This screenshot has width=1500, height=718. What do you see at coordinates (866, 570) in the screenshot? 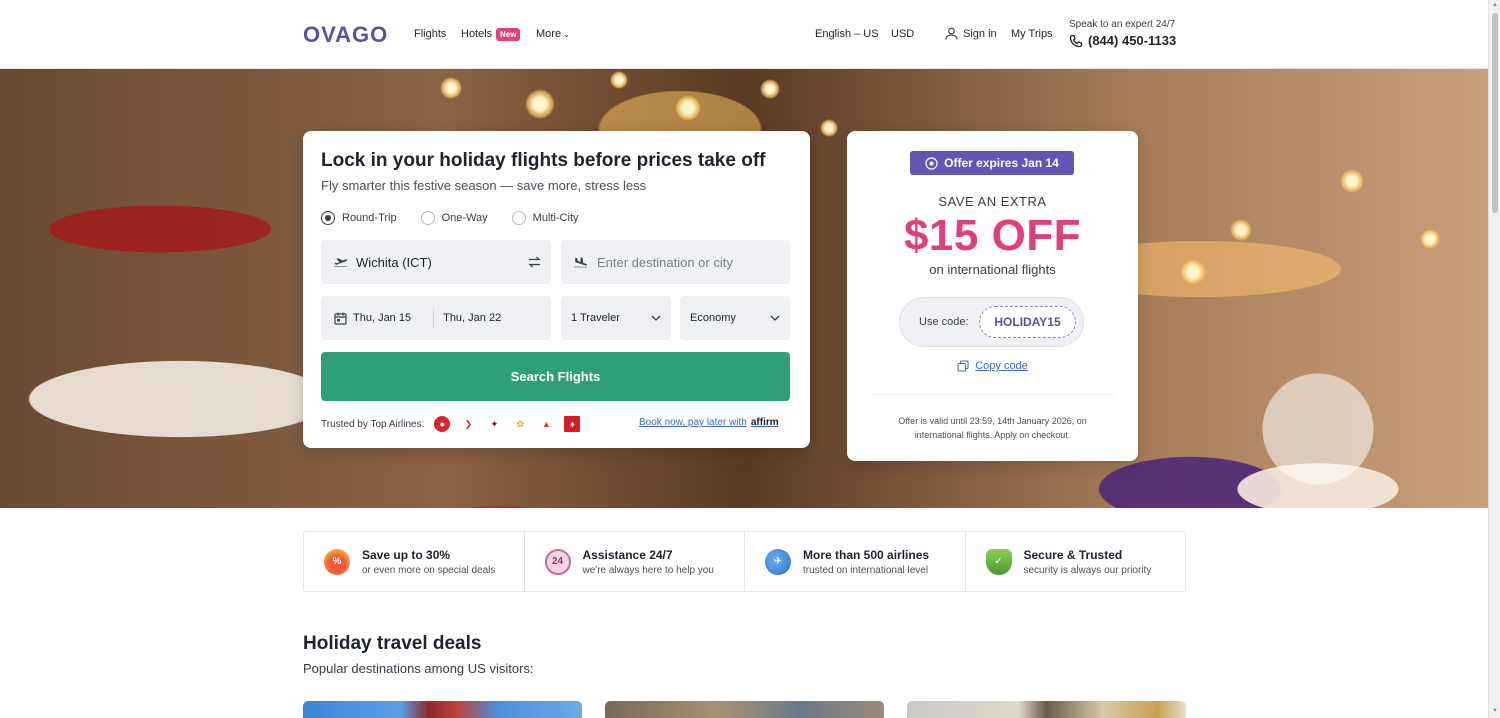
I see `feature-subtitle: trusted on international level` at bounding box center [866, 570].